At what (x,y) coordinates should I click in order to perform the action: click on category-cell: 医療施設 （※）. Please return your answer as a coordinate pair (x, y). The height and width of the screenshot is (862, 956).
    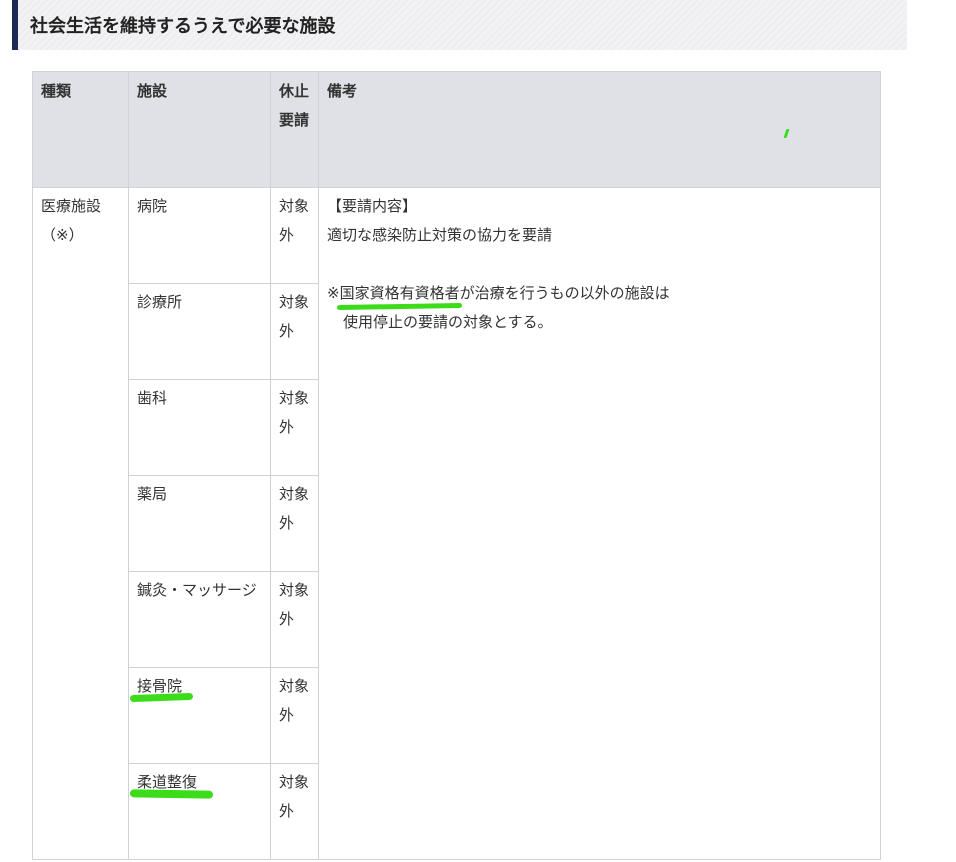
    Looking at the image, I should click on (80, 523).